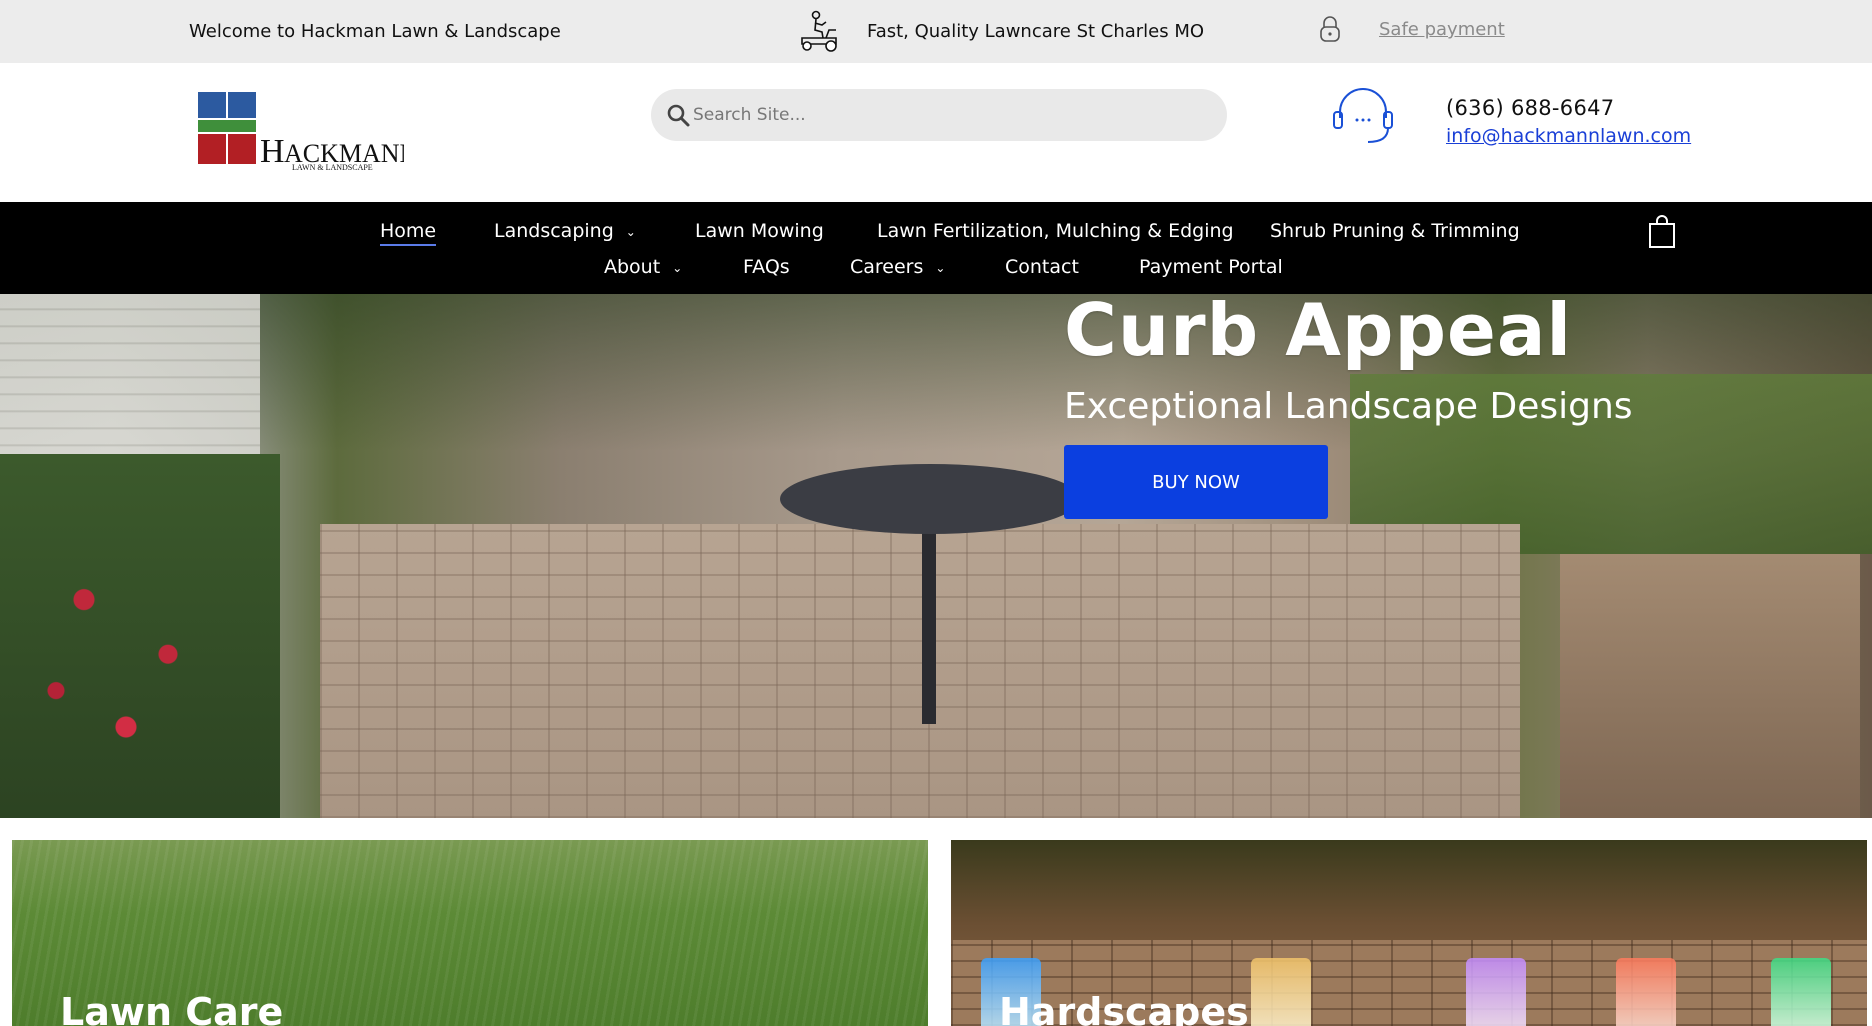 This screenshot has height=1026, width=1872. Describe the element at coordinates (470, 933) in the screenshot. I see `lawn-care-card: Lawn Care` at that location.